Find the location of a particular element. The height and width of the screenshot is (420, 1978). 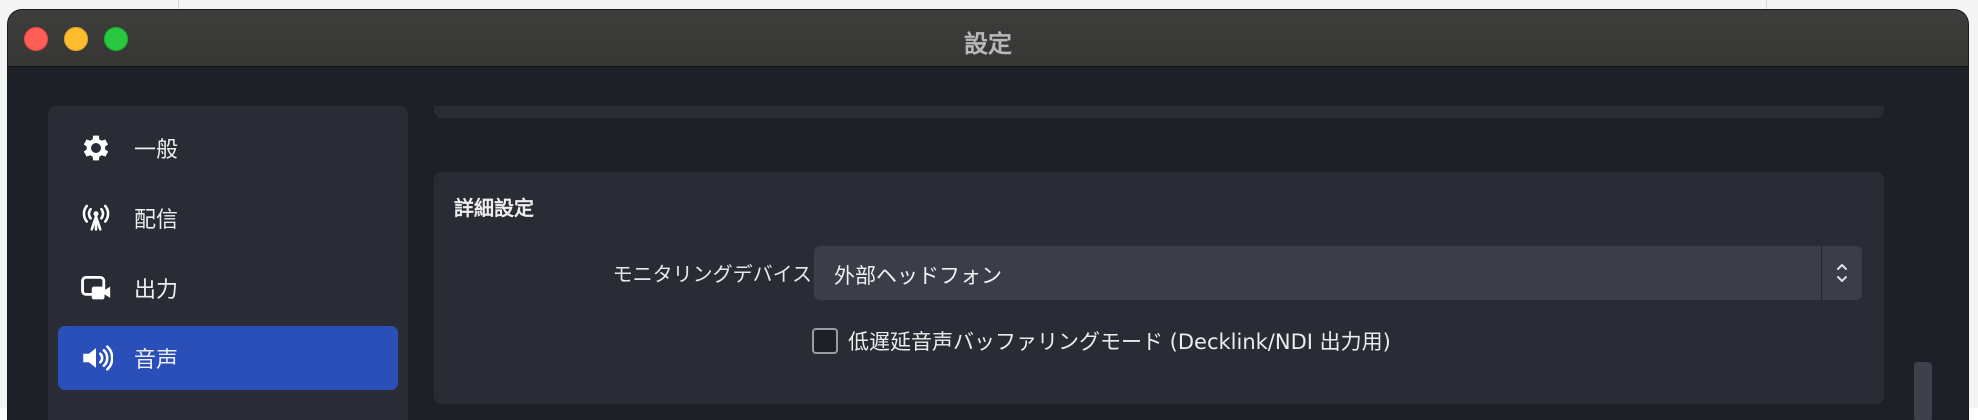

title-bar: 設定 is located at coordinates (988, 38).